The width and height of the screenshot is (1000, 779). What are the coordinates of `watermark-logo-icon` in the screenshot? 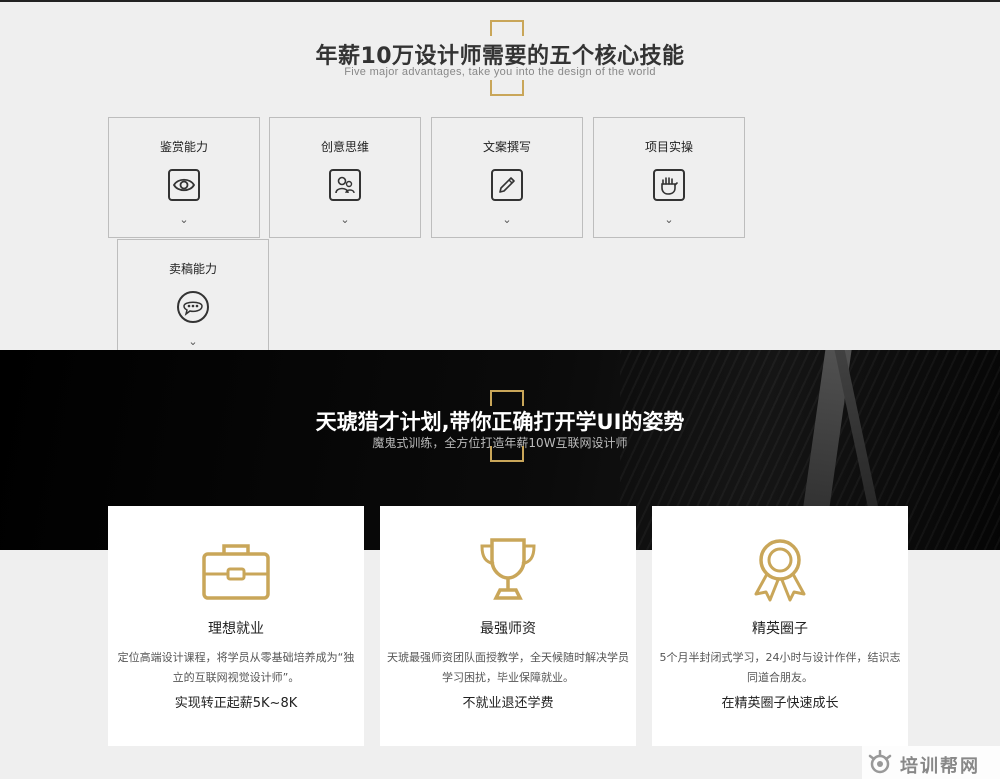 It's located at (880, 762).